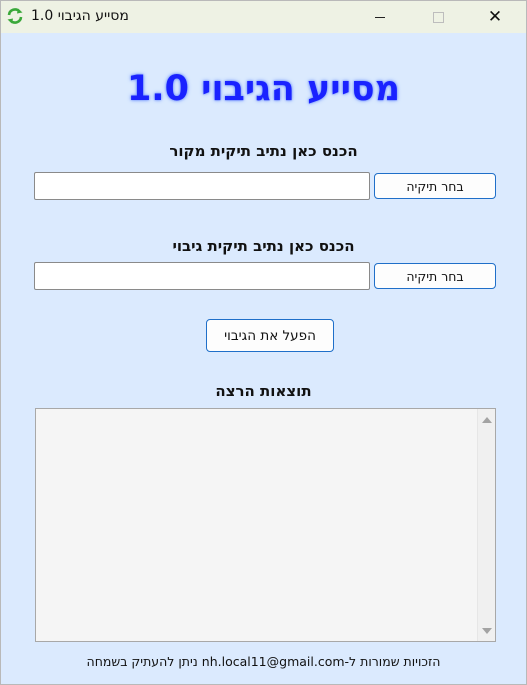 Image resolution: width=527 pixels, height=685 pixels. What do you see at coordinates (15, 16) in the screenshot?
I see `refresh-arrows-icon` at bounding box center [15, 16].